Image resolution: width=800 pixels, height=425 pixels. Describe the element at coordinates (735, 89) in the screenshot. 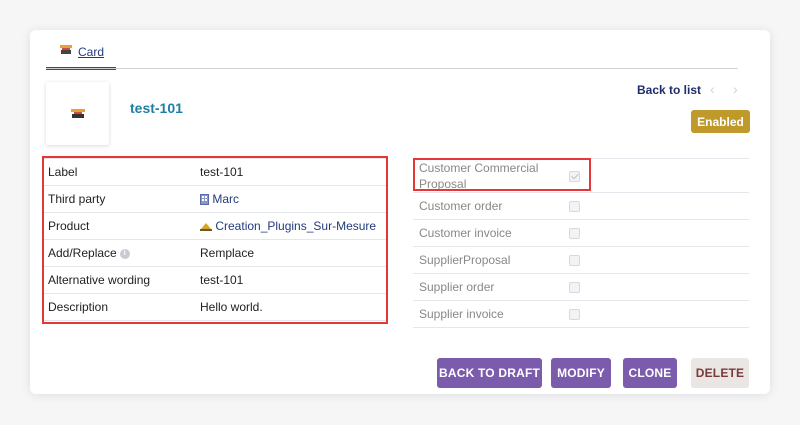

I see `next-record-icon: ›` at that location.